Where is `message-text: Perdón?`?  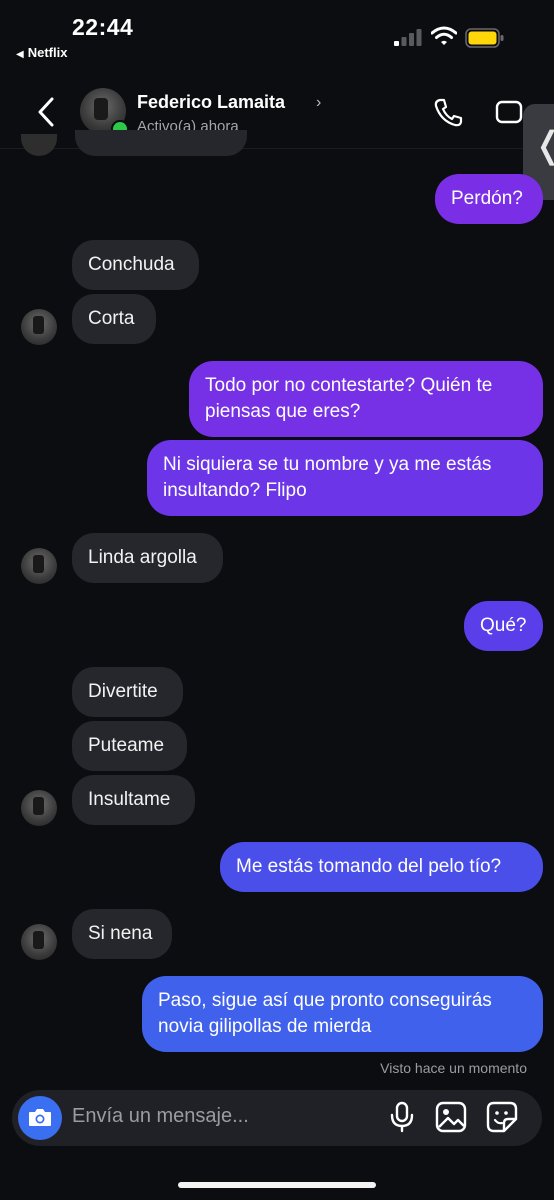
message-text: Perdón? is located at coordinates (487, 198).